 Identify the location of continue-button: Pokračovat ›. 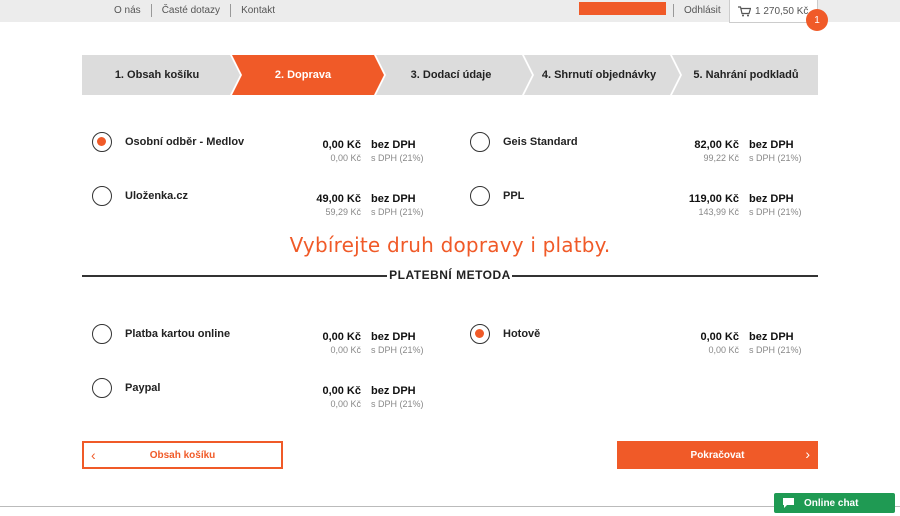
(717, 455).